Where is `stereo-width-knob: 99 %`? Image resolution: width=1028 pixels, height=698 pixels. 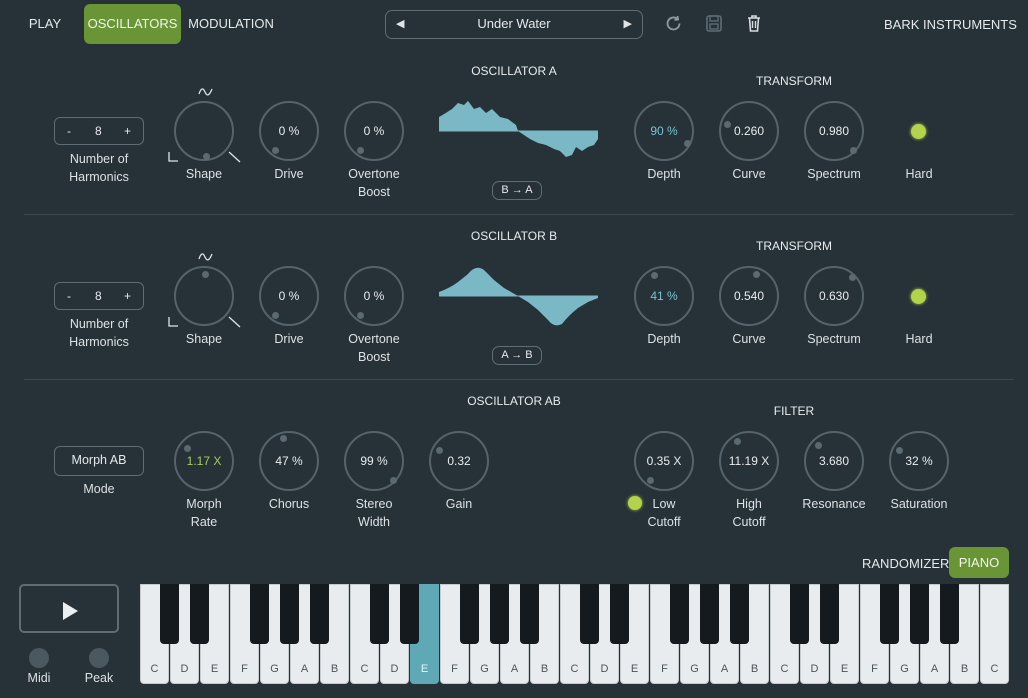 stereo-width-knob: 99 % is located at coordinates (374, 461).